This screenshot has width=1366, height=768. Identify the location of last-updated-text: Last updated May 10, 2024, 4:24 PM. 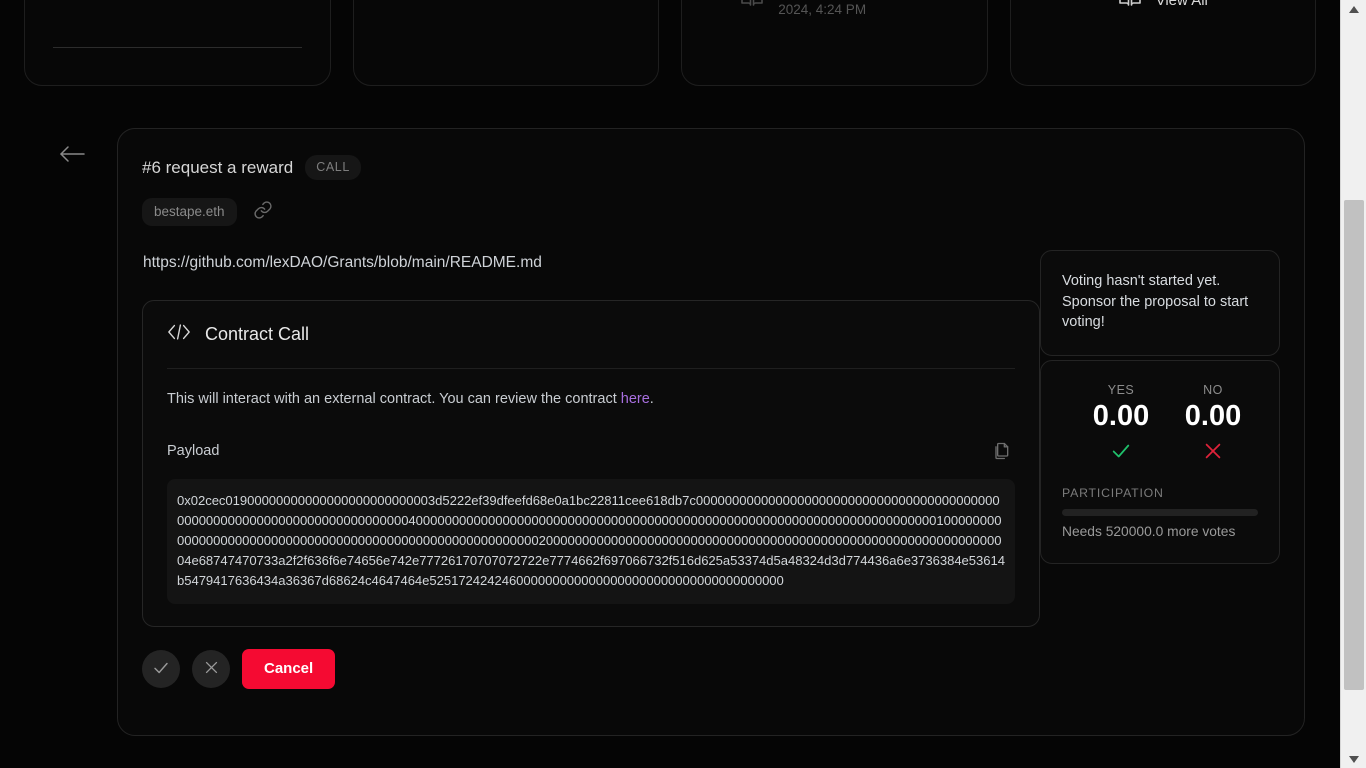
(822, 9).